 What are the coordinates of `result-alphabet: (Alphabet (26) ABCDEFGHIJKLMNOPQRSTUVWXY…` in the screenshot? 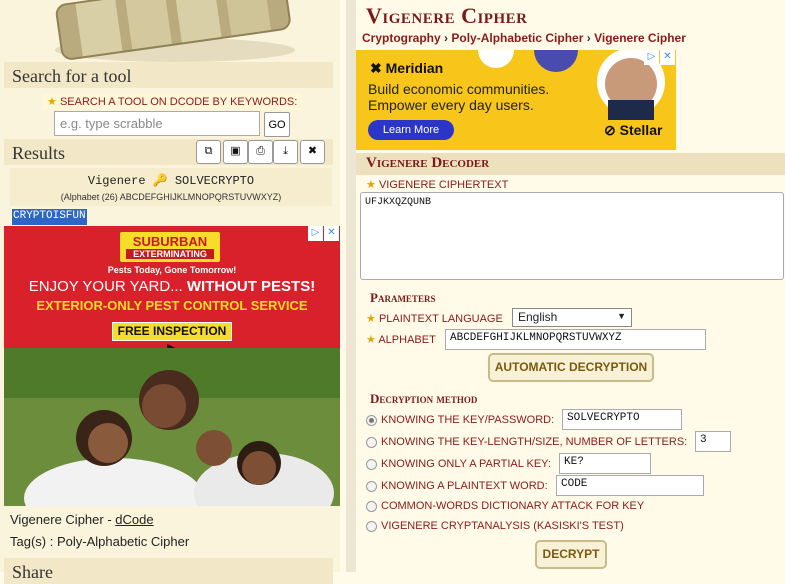 It's located at (171, 197).